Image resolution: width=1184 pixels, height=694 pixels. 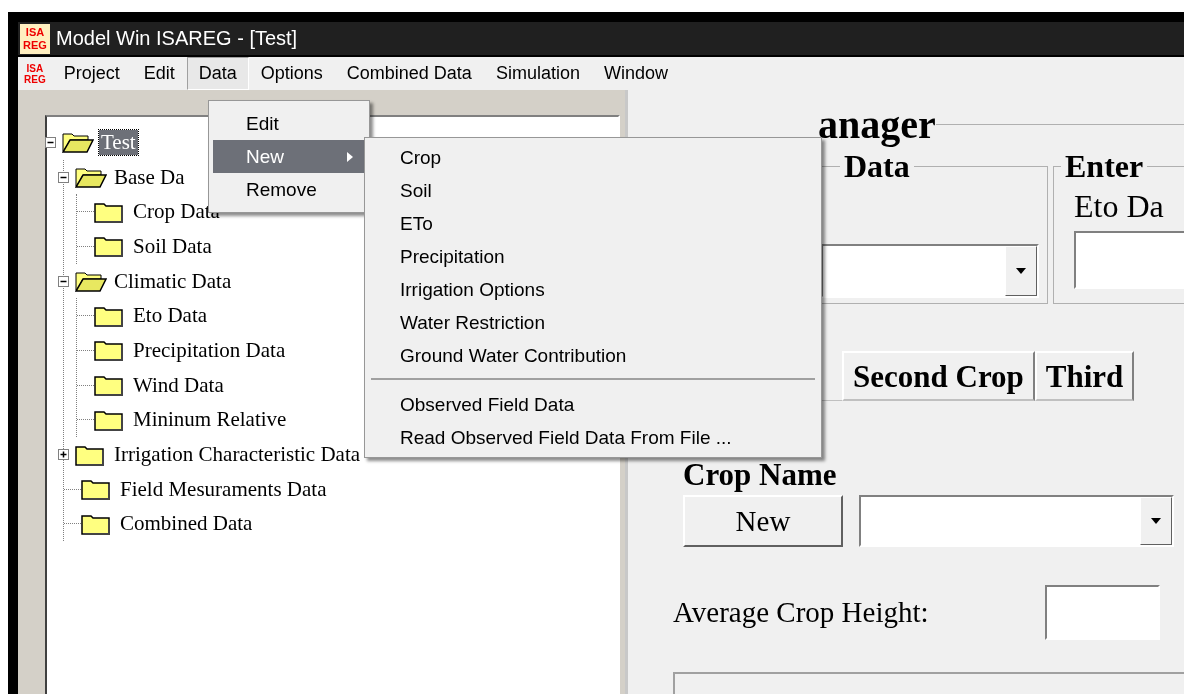 What do you see at coordinates (593, 289) in the screenshot?
I see `menu-item: Irrigation Options` at bounding box center [593, 289].